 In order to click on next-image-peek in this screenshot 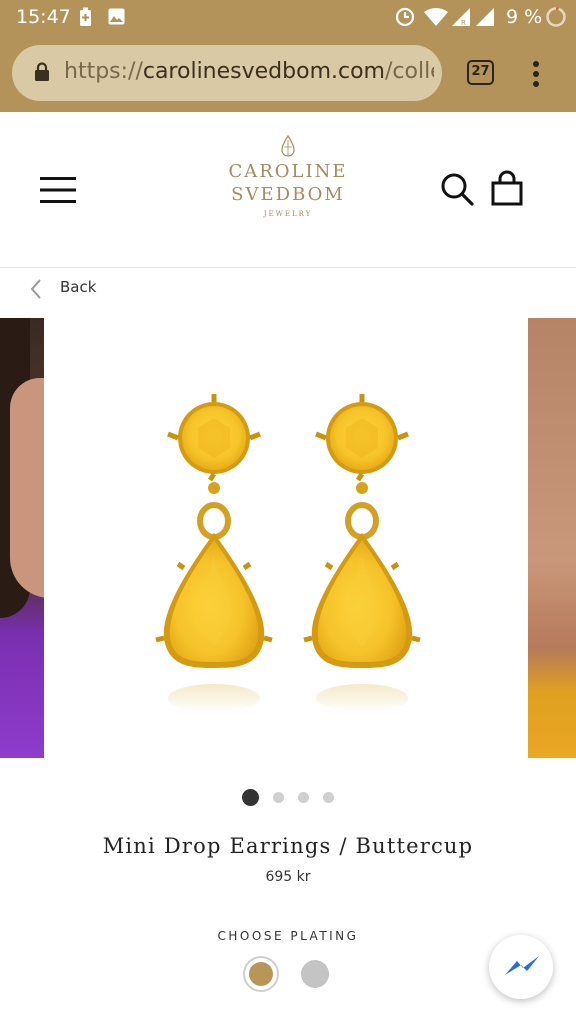, I will do `click(552, 538)`.